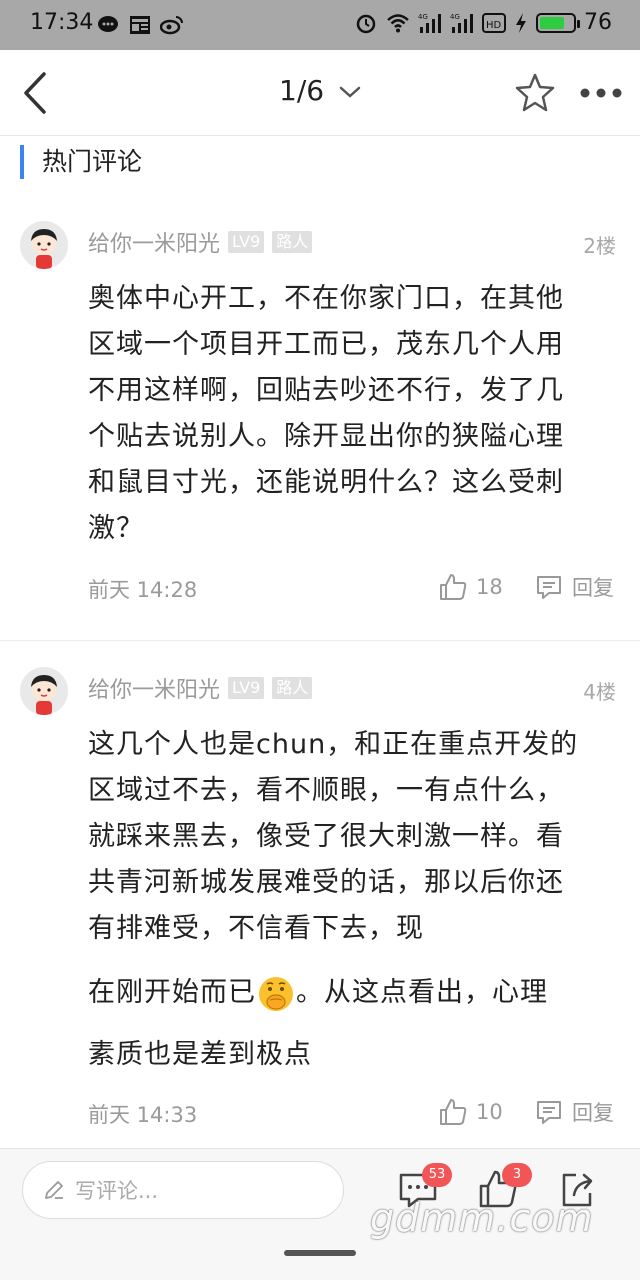 Image resolution: width=640 pixels, height=1280 pixels. What do you see at coordinates (489, 1112) in the screenshot?
I see `like-count: 10` at bounding box center [489, 1112].